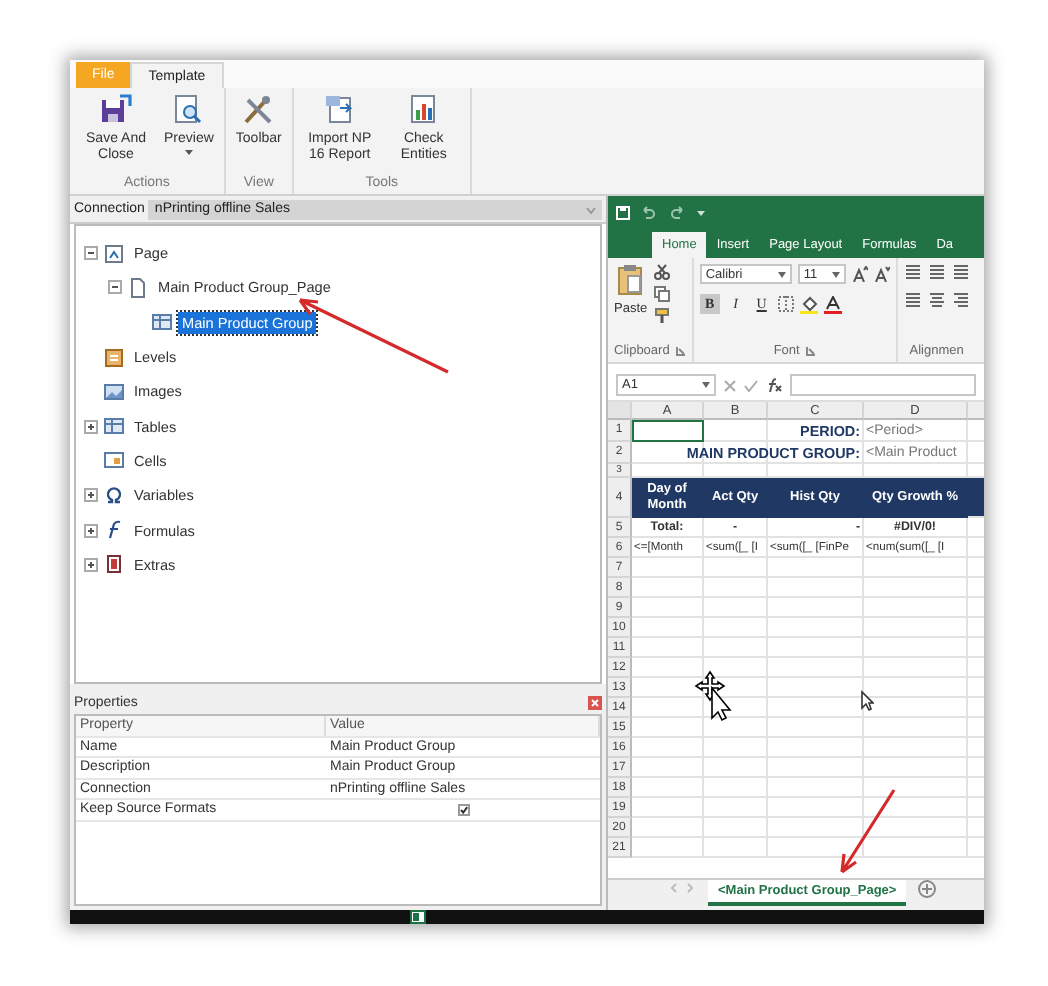  I want to click on insert-function-icon, so click(774, 385).